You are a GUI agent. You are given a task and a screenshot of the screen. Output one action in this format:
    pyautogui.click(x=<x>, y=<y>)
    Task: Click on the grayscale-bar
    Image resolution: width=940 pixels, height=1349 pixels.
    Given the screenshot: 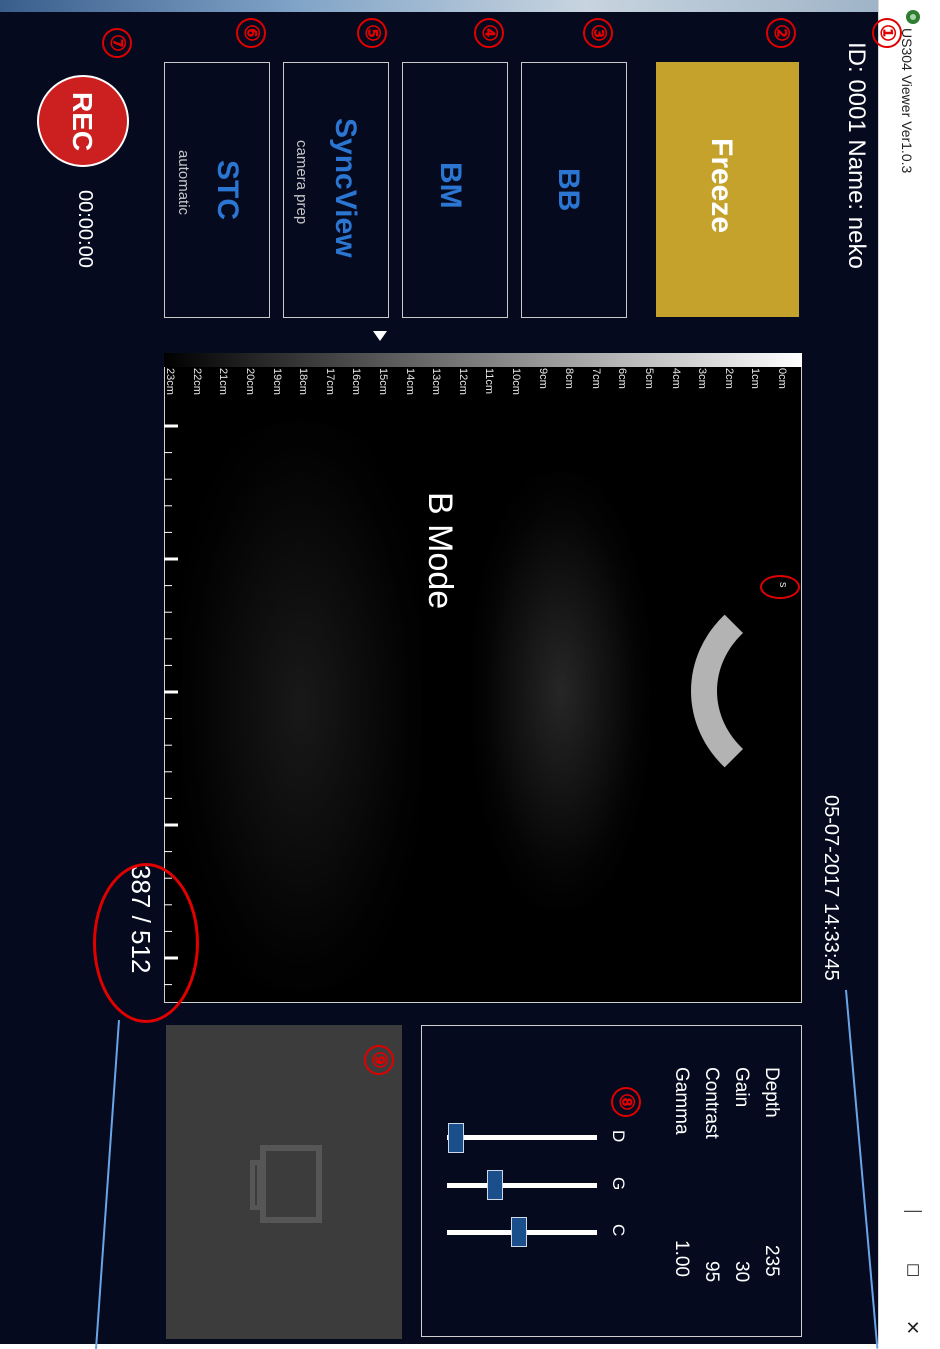 What is the action you would take?
    pyautogui.click(x=483, y=360)
    